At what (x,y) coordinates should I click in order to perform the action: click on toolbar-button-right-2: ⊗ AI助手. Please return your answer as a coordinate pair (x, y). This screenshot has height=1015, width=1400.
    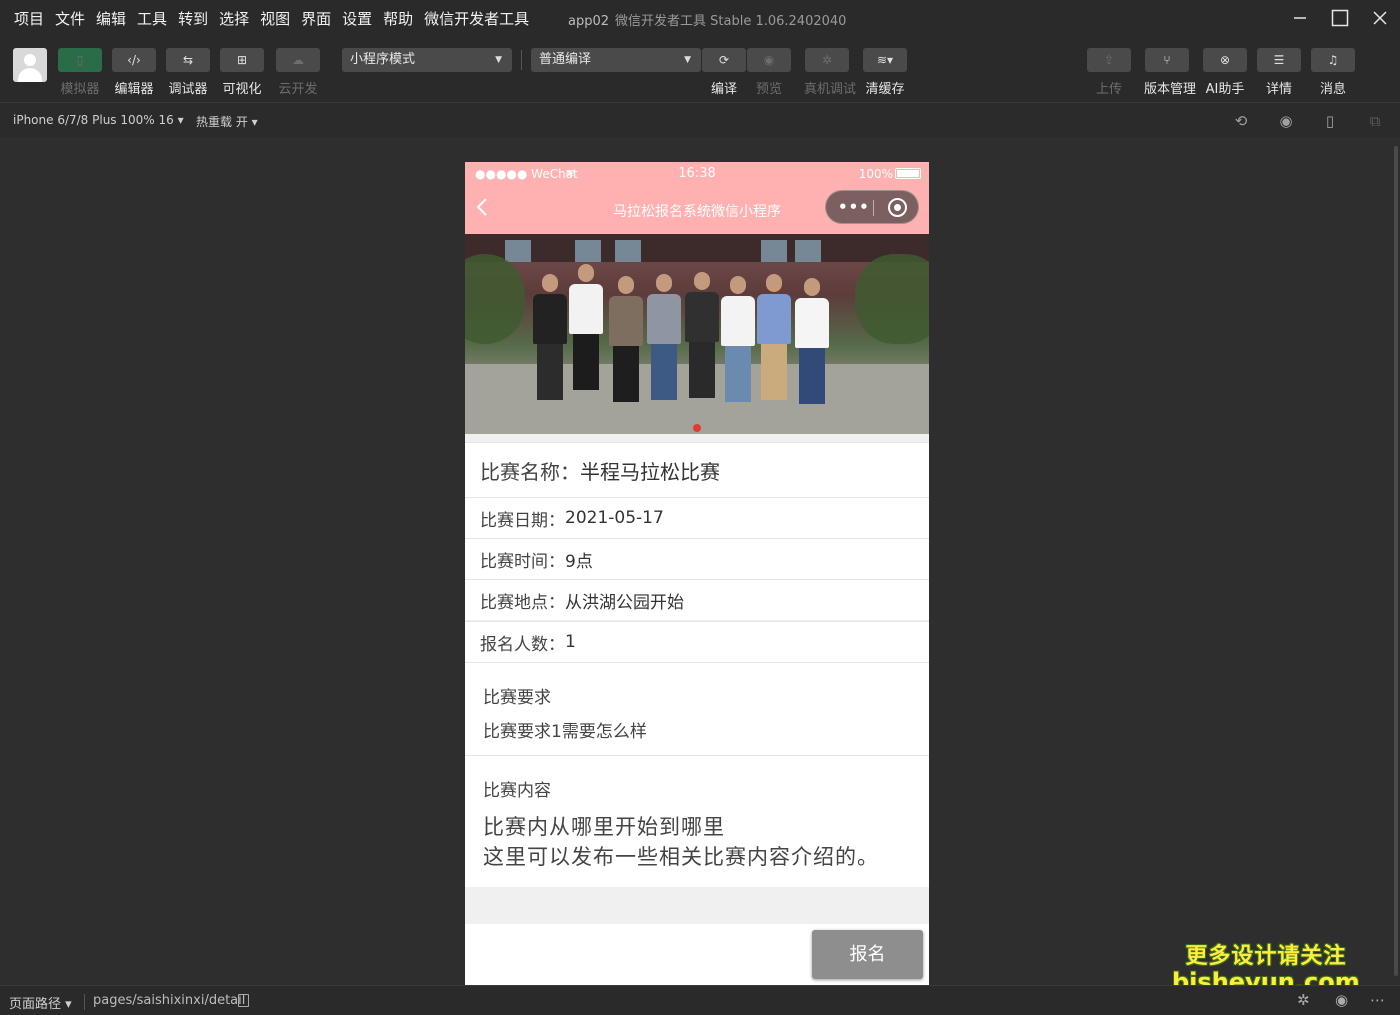
    Looking at the image, I should click on (1225, 72).